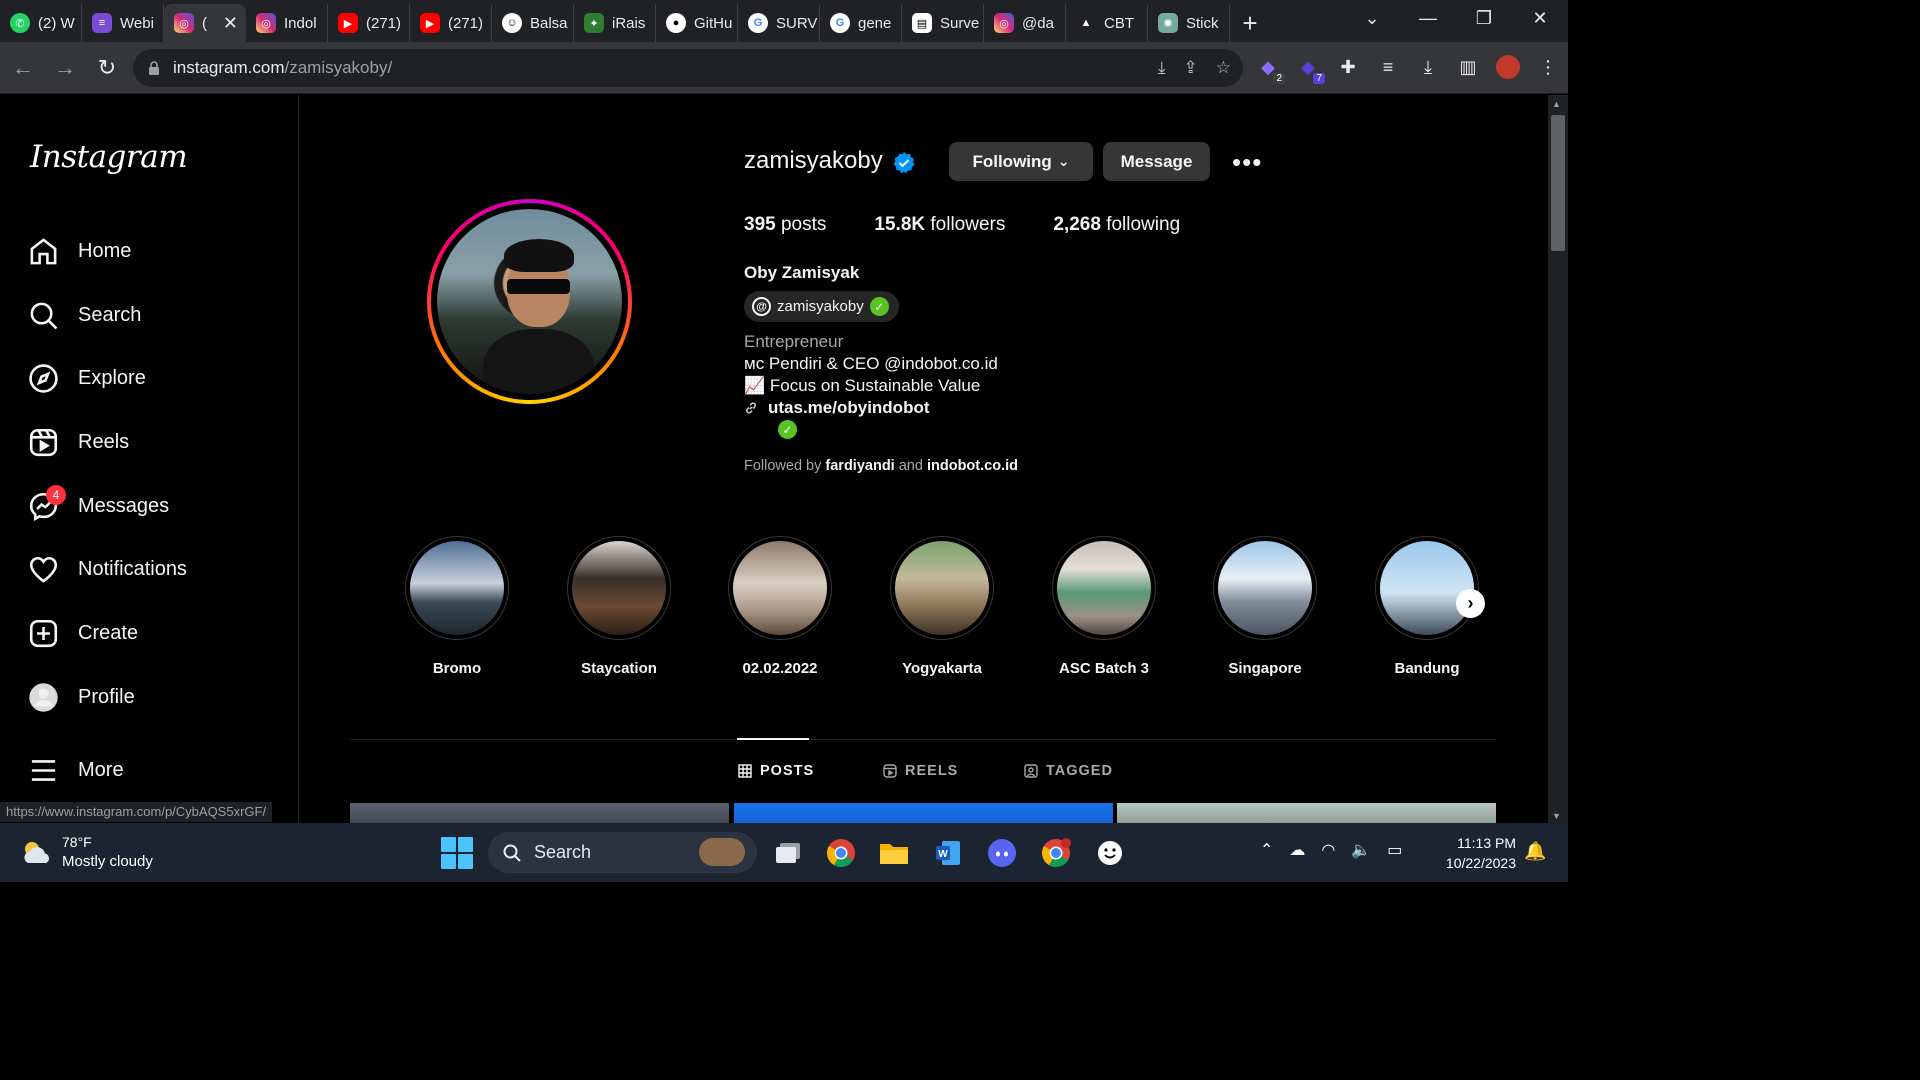 The width and height of the screenshot is (1920, 1080). Describe the element at coordinates (761, 306) in the screenshot. I see `threads-icon: @` at that location.